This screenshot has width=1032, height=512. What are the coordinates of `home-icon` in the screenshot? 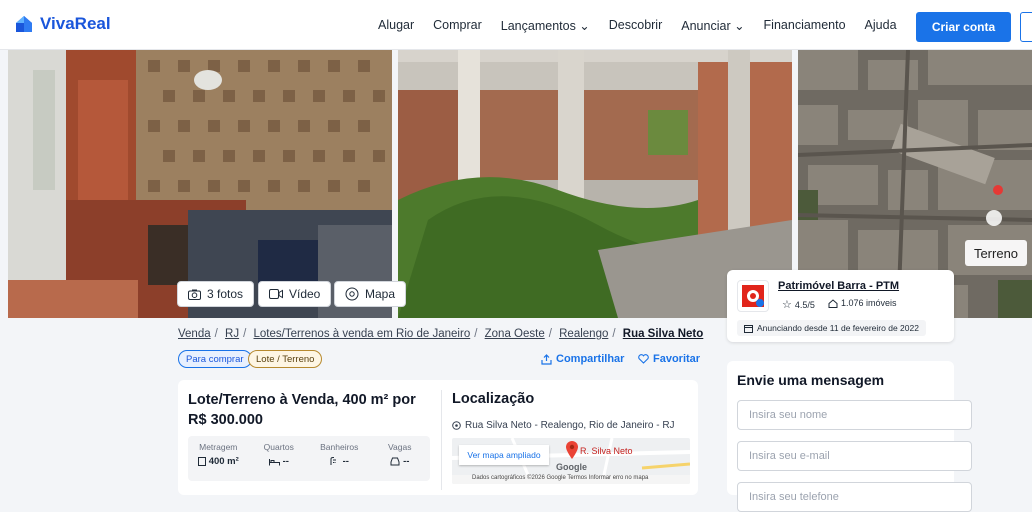 It's located at (833, 303).